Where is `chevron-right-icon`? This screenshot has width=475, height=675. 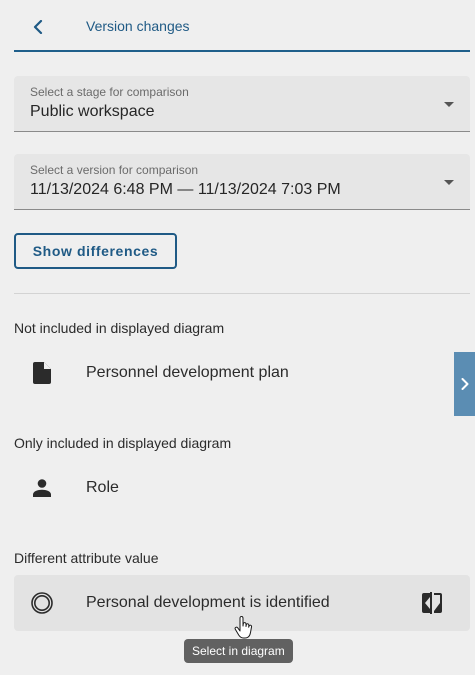
chevron-right-icon is located at coordinates (464, 384).